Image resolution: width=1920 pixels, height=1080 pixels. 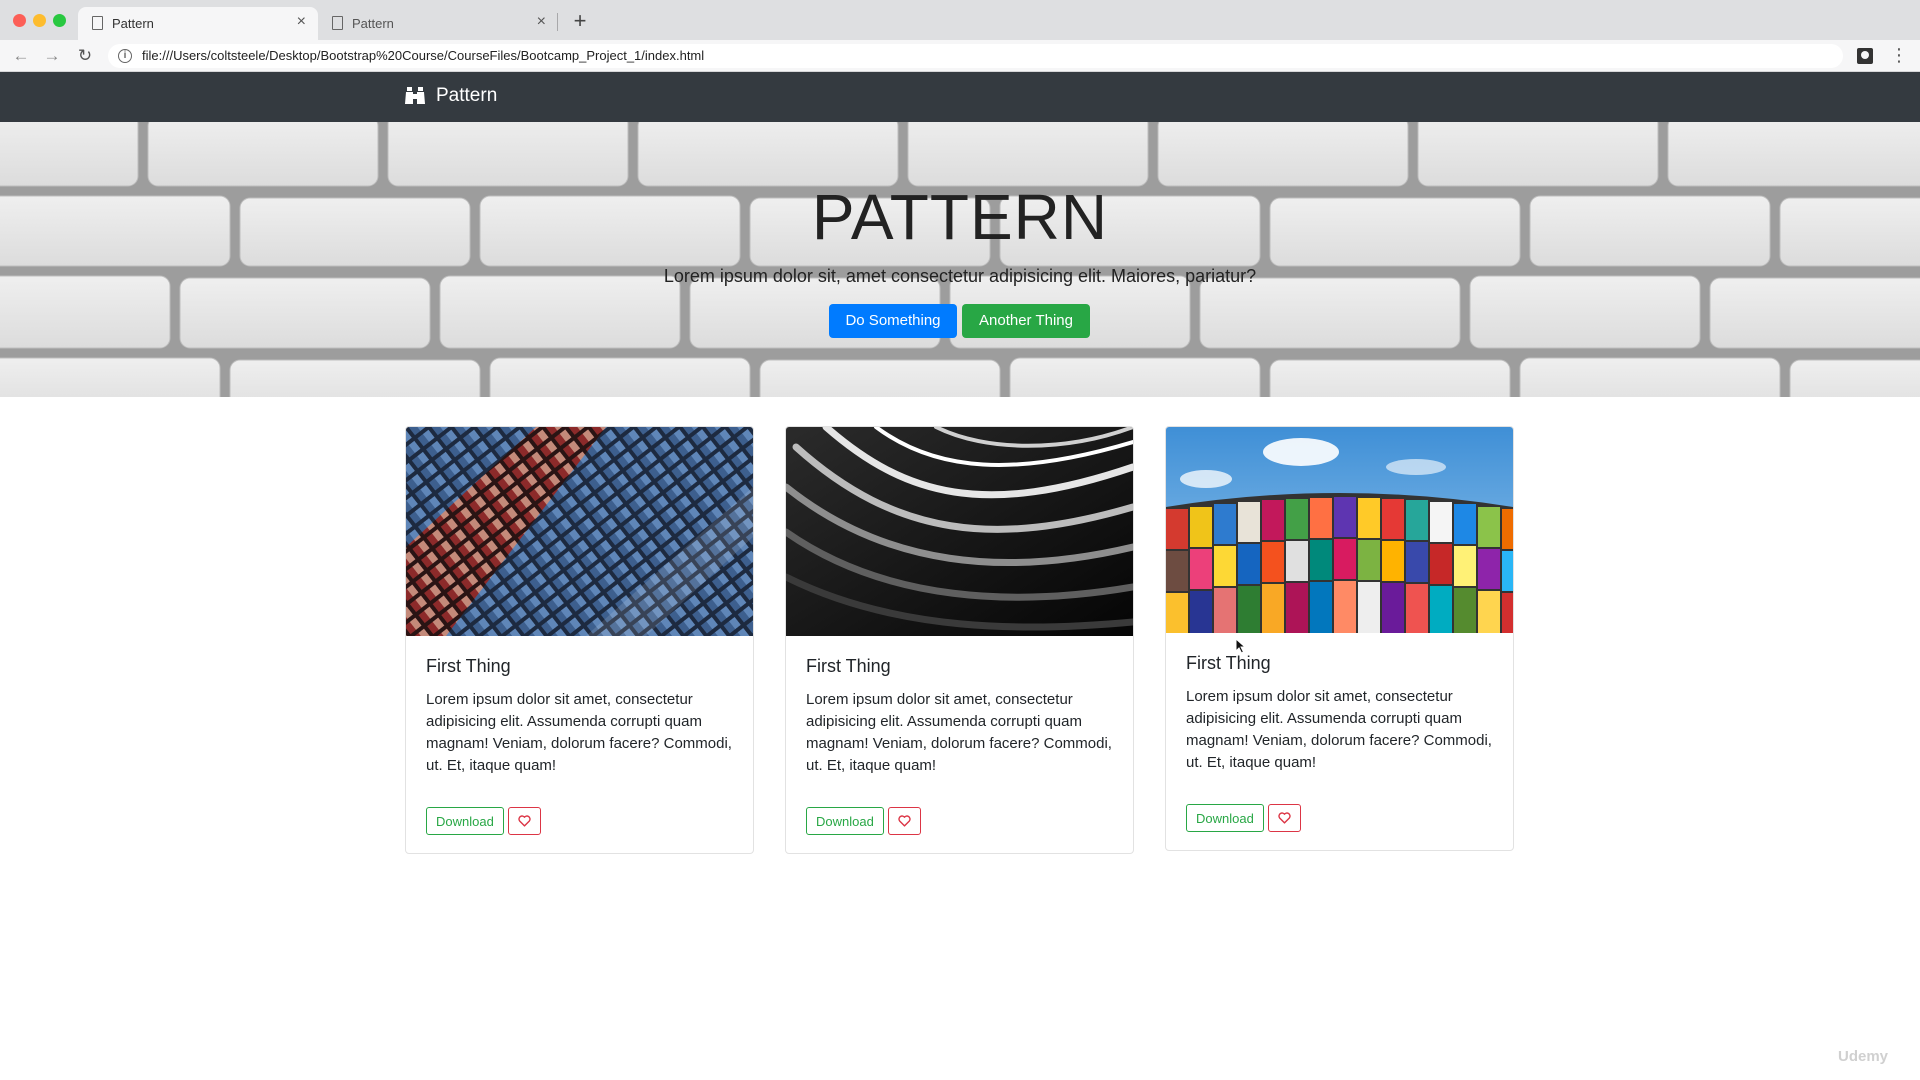 I want to click on kebab-menu-icon: ⋮, so click(x=1899, y=55).